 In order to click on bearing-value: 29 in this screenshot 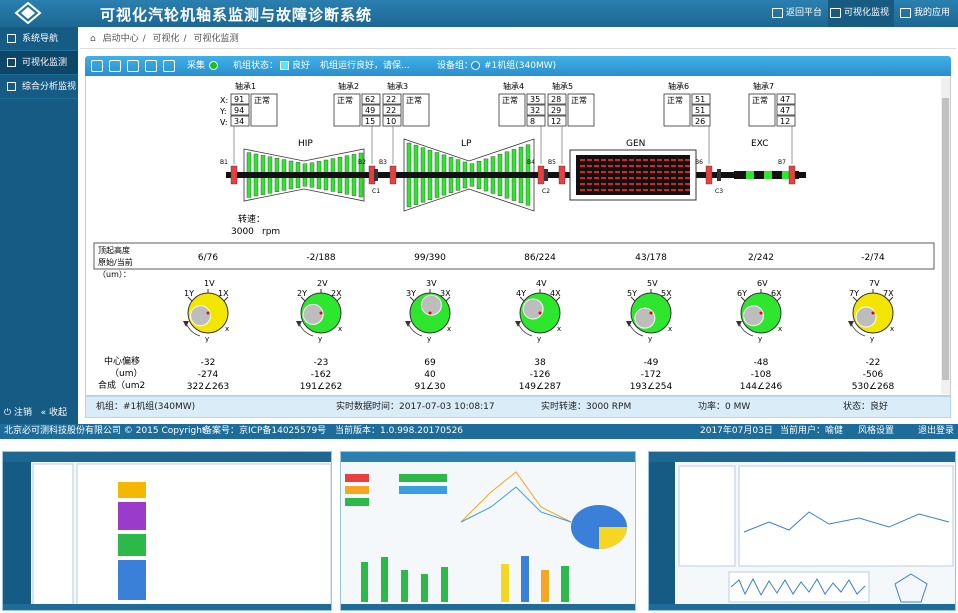, I will do `click(556, 110)`.